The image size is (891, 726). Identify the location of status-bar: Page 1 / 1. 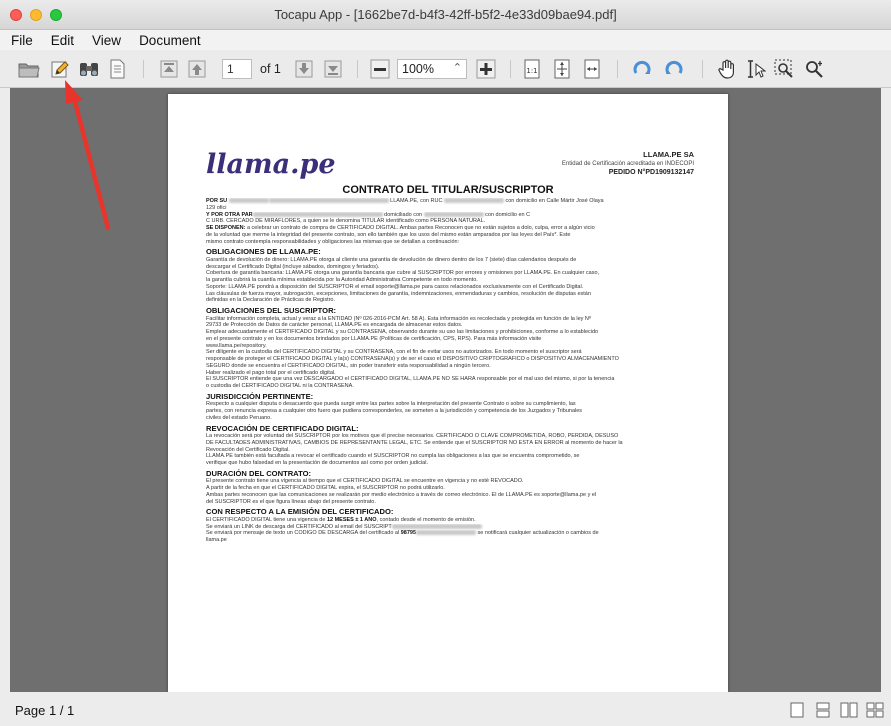
(445, 709).